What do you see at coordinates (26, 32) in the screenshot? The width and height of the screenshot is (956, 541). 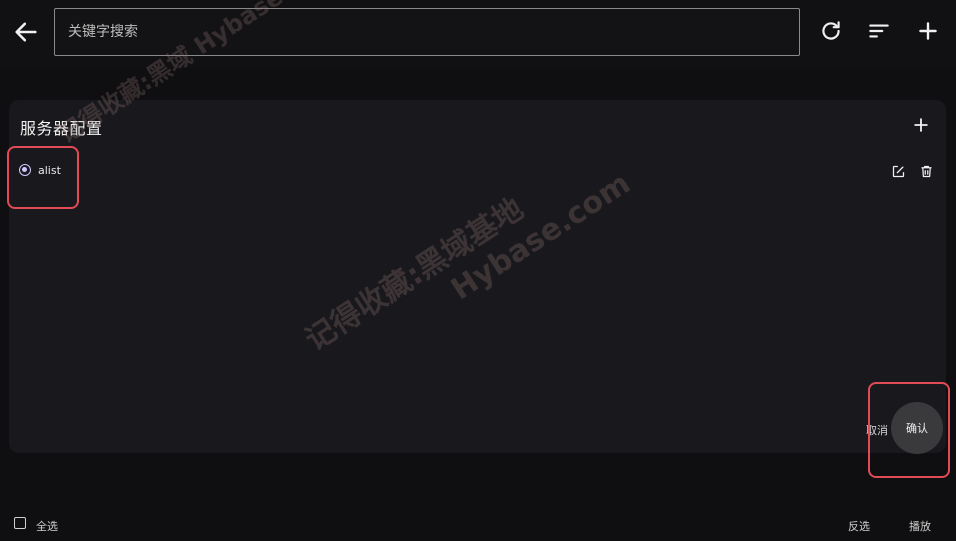 I see `back-arrow-icon` at bounding box center [26, 32].